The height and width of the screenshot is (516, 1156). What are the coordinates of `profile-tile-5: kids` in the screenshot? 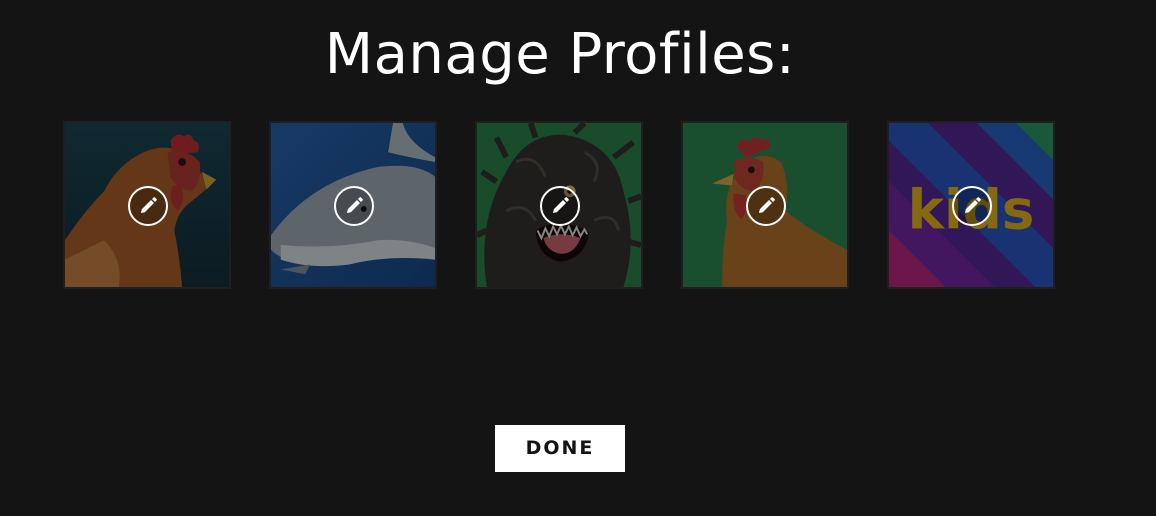 It's located at (971, 205).